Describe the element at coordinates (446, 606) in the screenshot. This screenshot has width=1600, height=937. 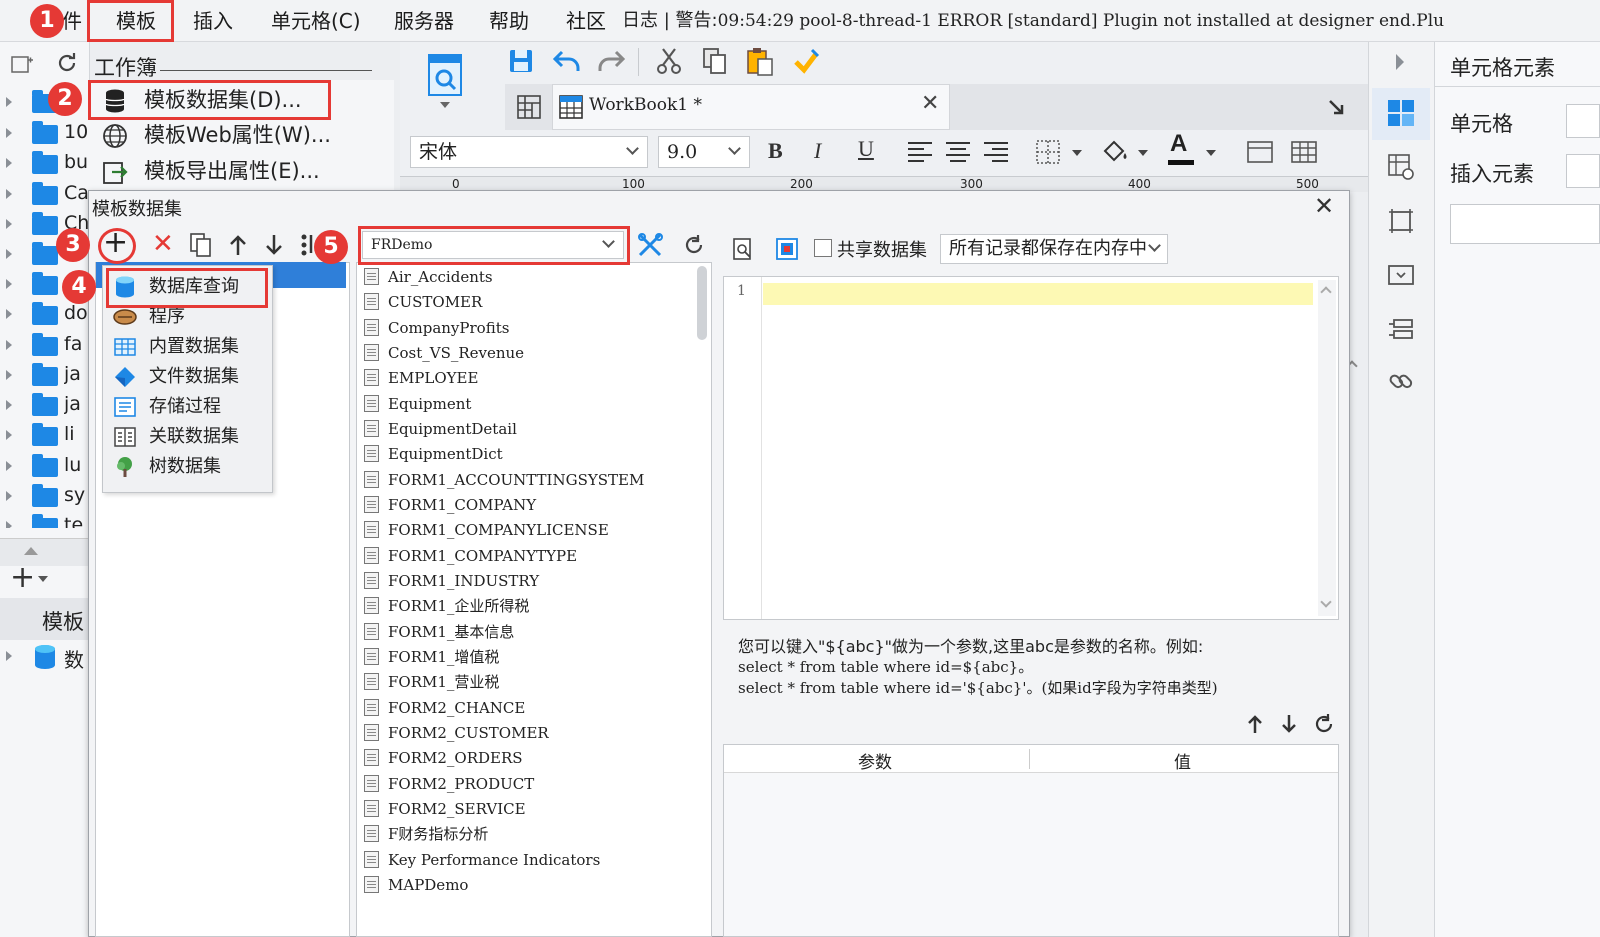
I see `table-row: FORM1_企业所得税` at that location.